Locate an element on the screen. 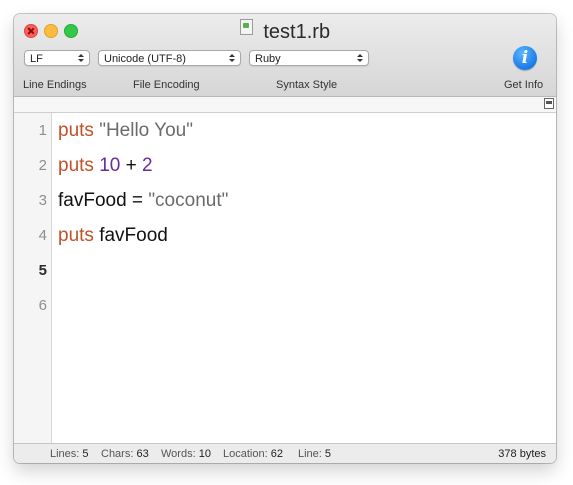 The height and width of the screenshot is (485, 573). ruby-file-icon is located at coordinates (246, 27).